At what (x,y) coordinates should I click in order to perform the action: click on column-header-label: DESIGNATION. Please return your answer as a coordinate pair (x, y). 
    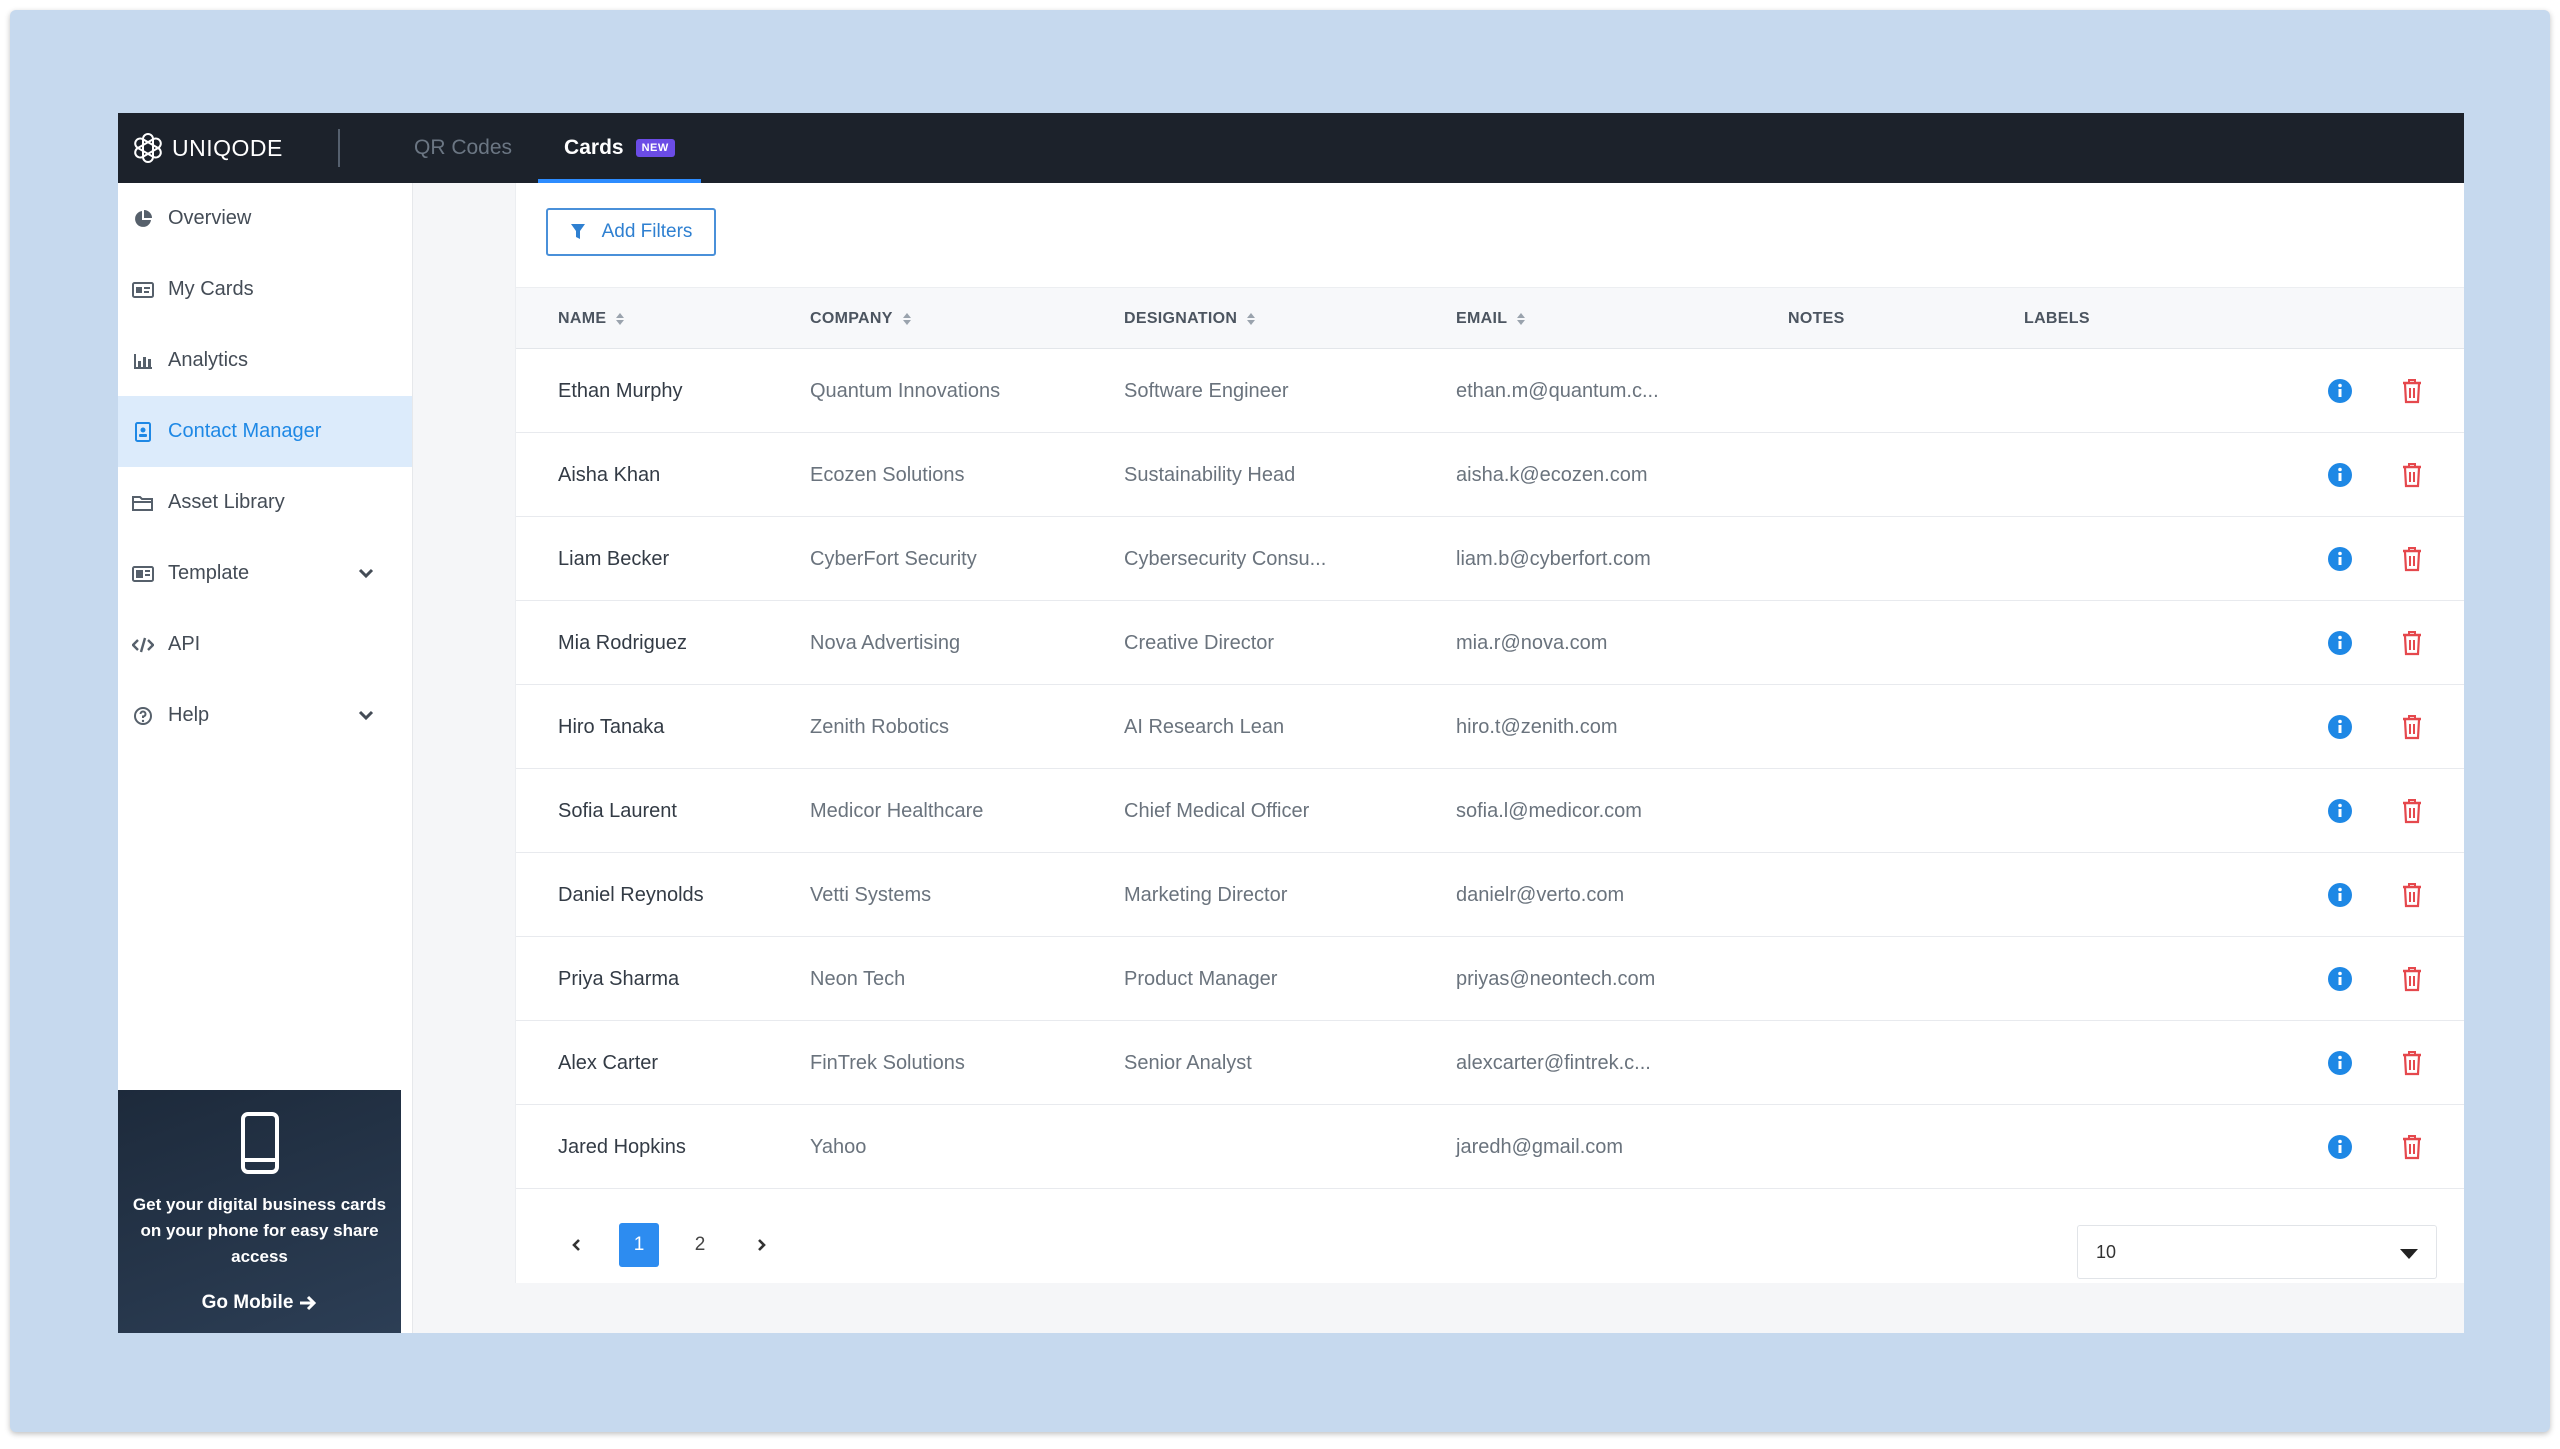
    Looking at the image, I should click on (1181, 318).